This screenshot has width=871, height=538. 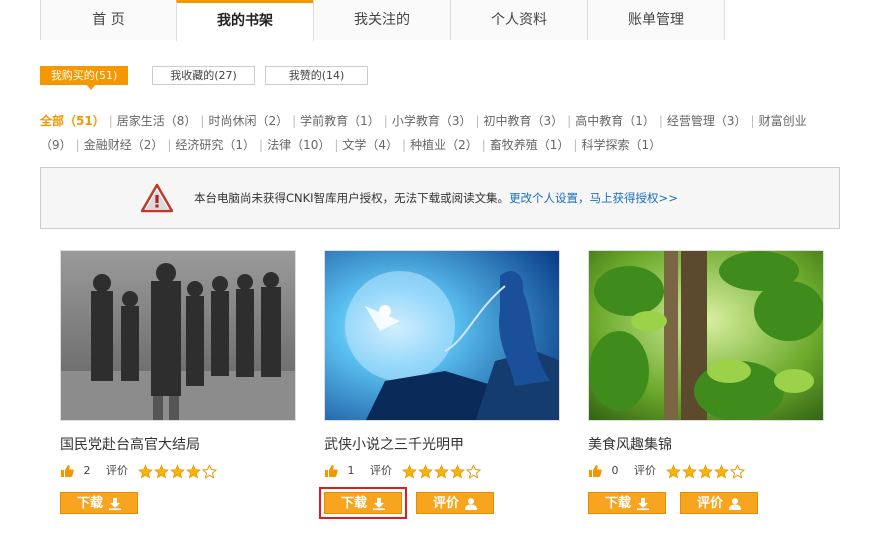 I want to click on book-card: 美食风趣集锦 0 评价 下载 评价, so click(x=708, y=382).